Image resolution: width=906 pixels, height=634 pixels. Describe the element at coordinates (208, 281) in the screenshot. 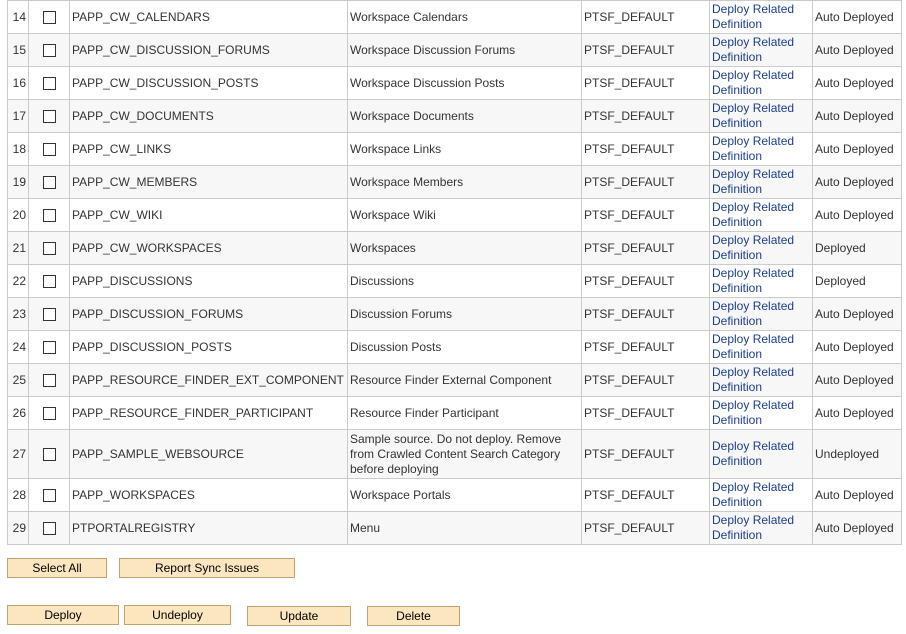

I see `definition-name: PAPP_DISCUSSIONS` at that location.